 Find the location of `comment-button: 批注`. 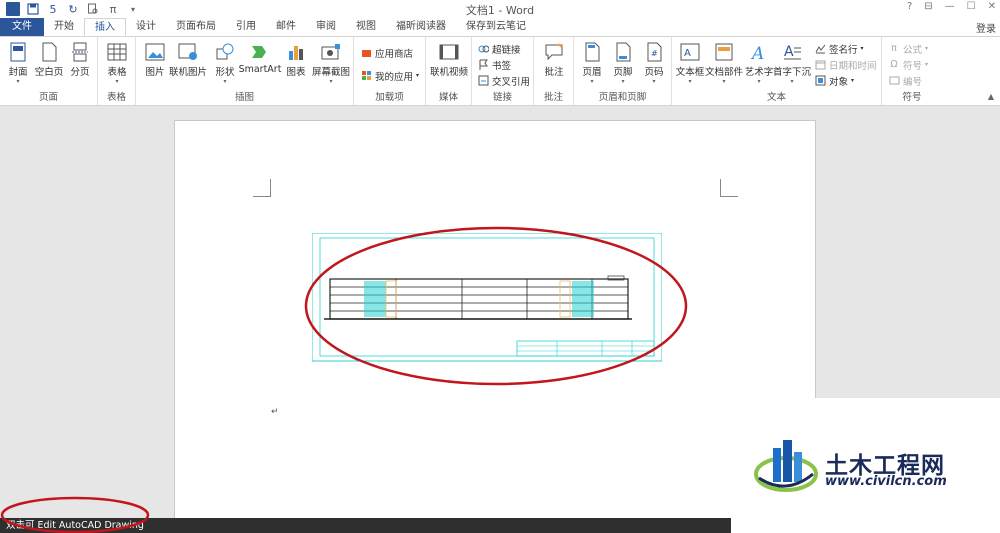

comment-button: 批注 is located at coordinates (554, 59).